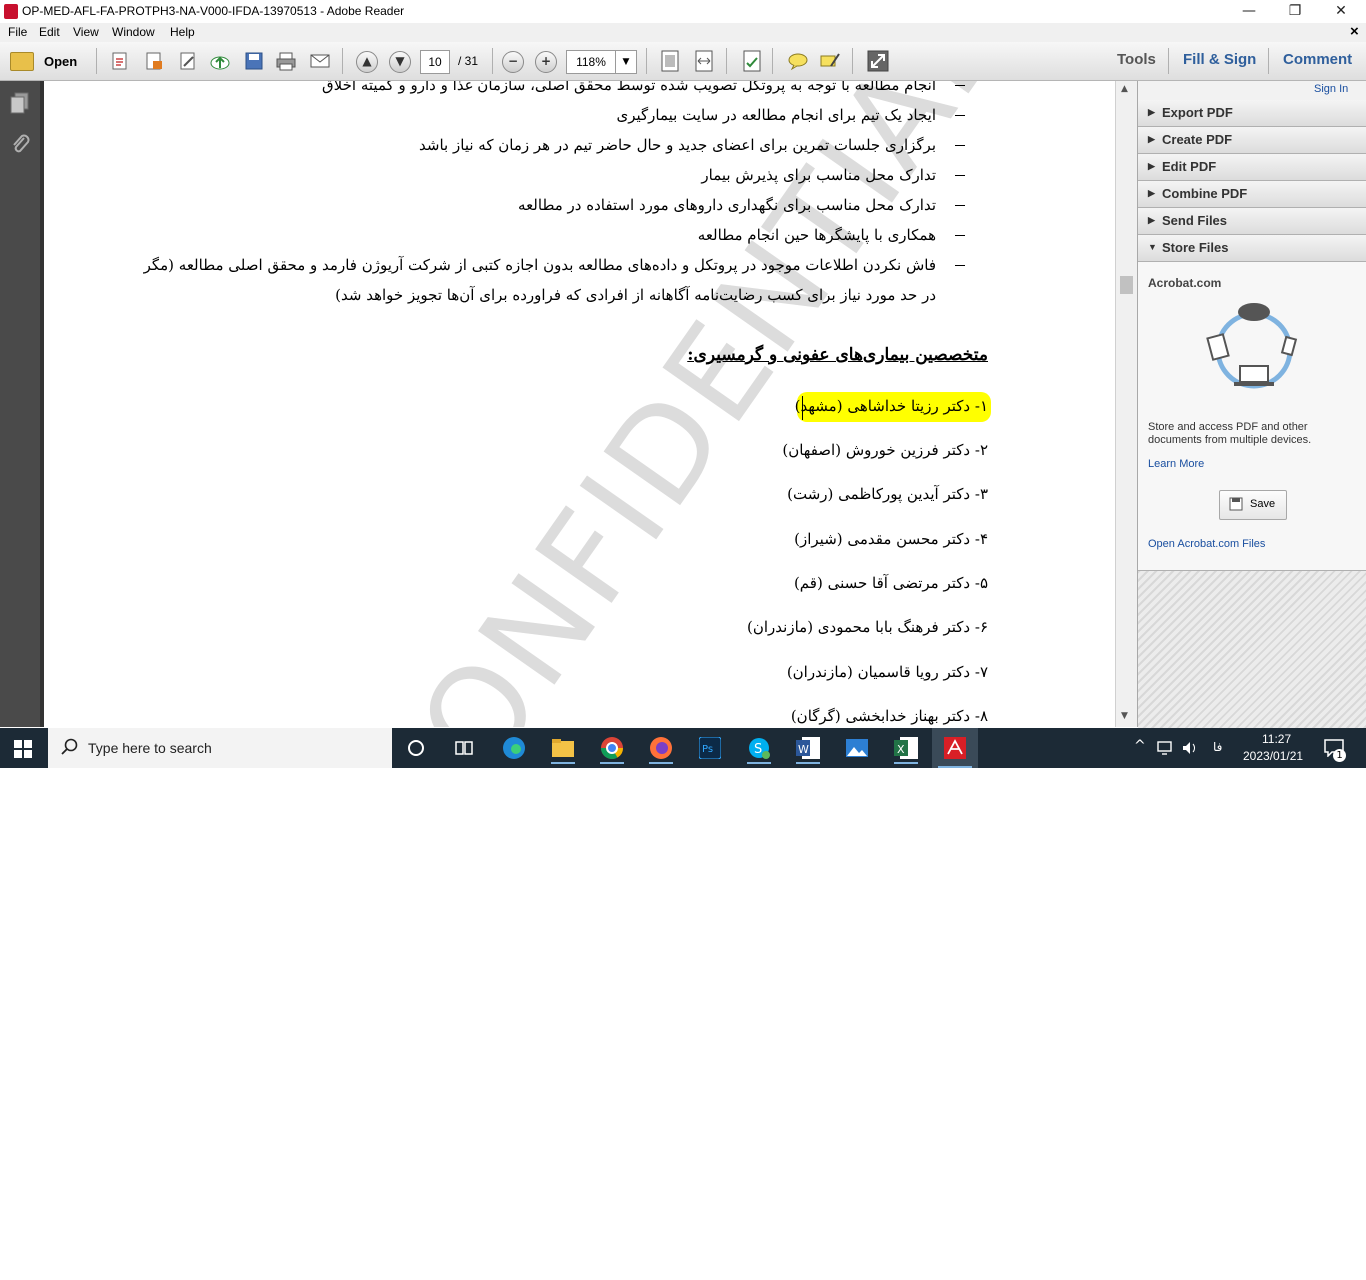 The image size is (1366, 1280). I want to click on input-language-indicator: فا, so click(1217, 747).